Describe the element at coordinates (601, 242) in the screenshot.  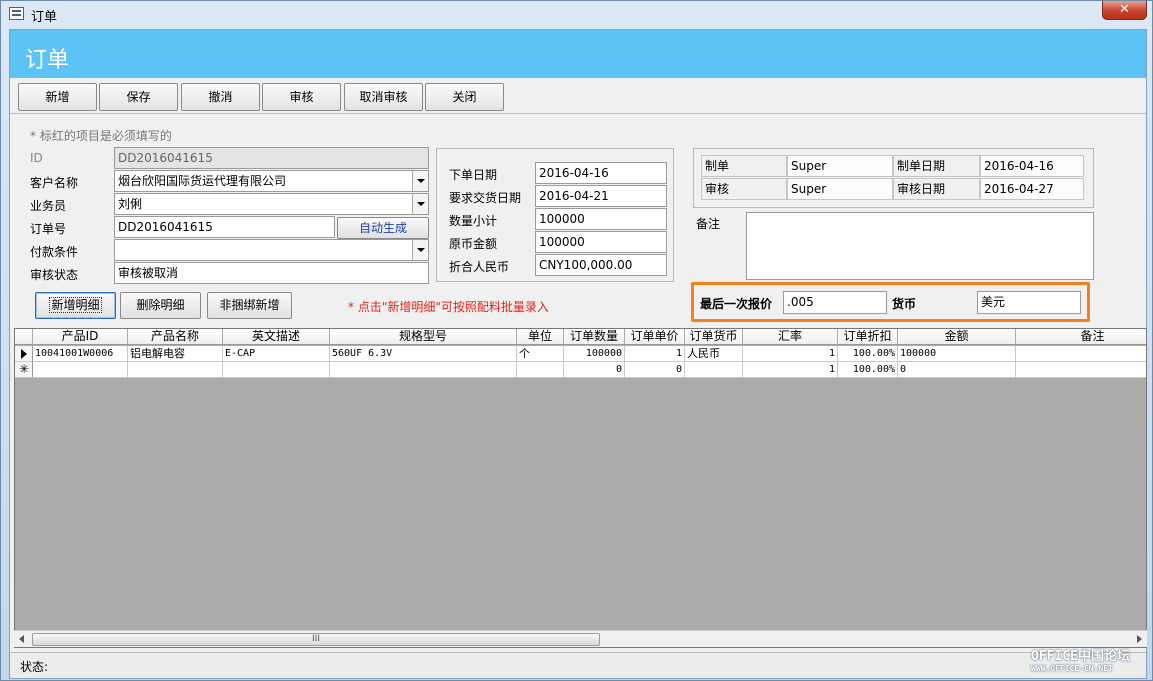
I see `orig-amount-field: 100000` at that location.